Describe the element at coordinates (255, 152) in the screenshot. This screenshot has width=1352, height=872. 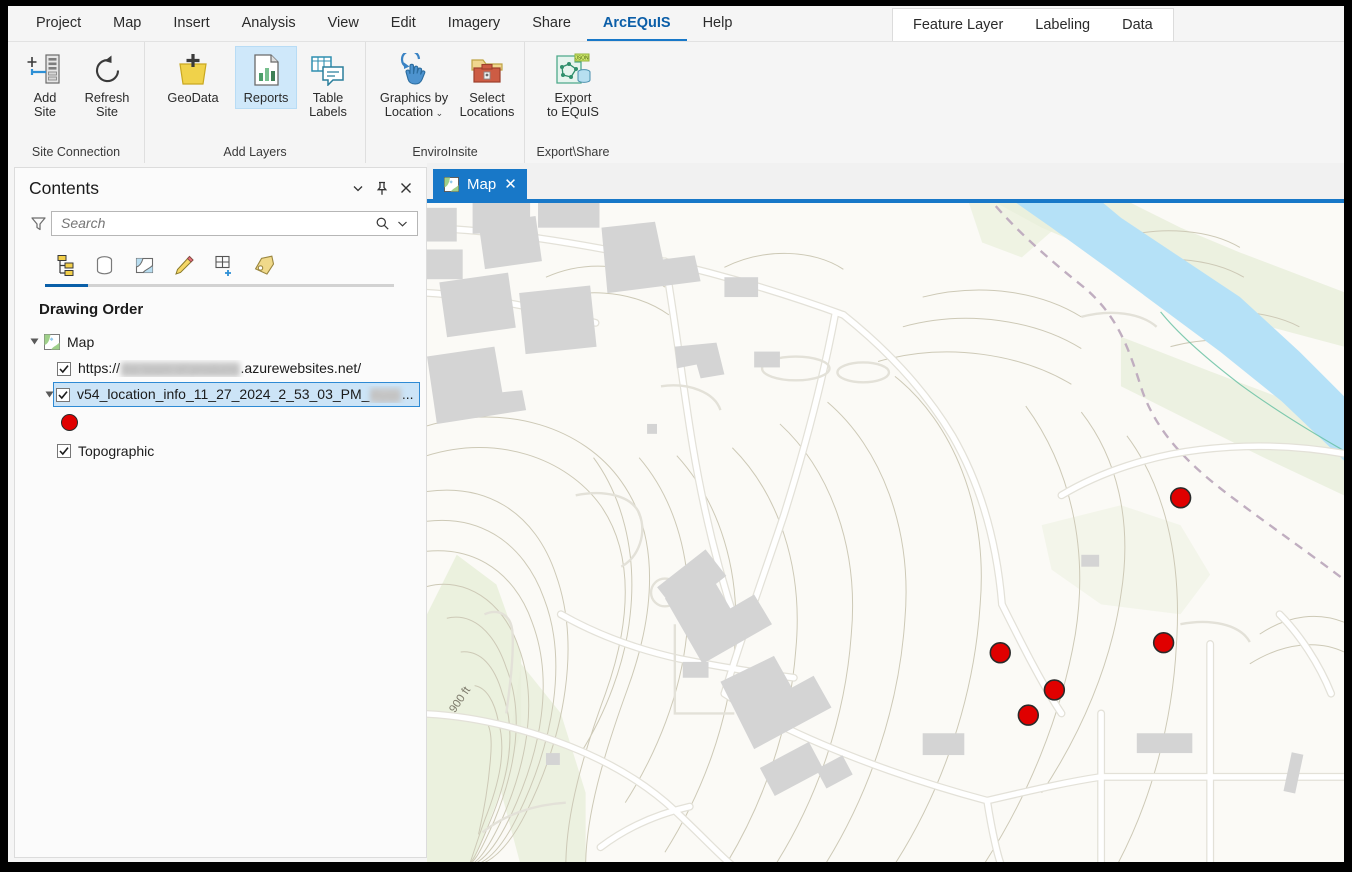
I see `ribbon-group-label: Add Layers` at that location.